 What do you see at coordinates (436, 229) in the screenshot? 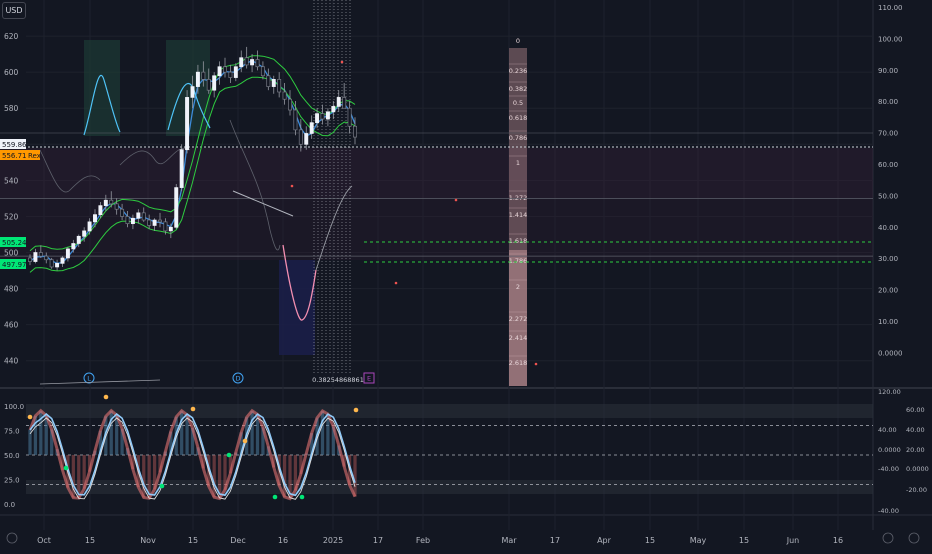
I see `support-zone` at bounding box center [436, 229].